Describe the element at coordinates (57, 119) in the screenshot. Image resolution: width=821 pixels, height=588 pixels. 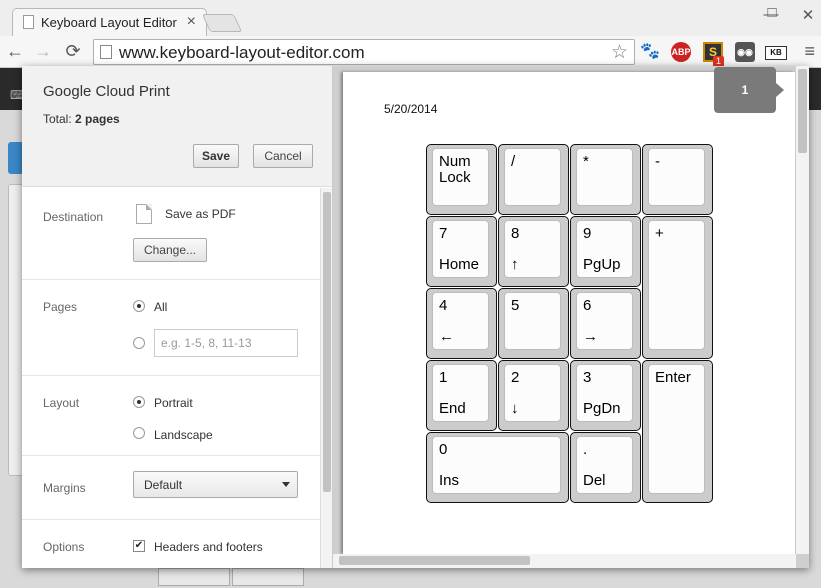
I see `total-label: Total:` at that location.